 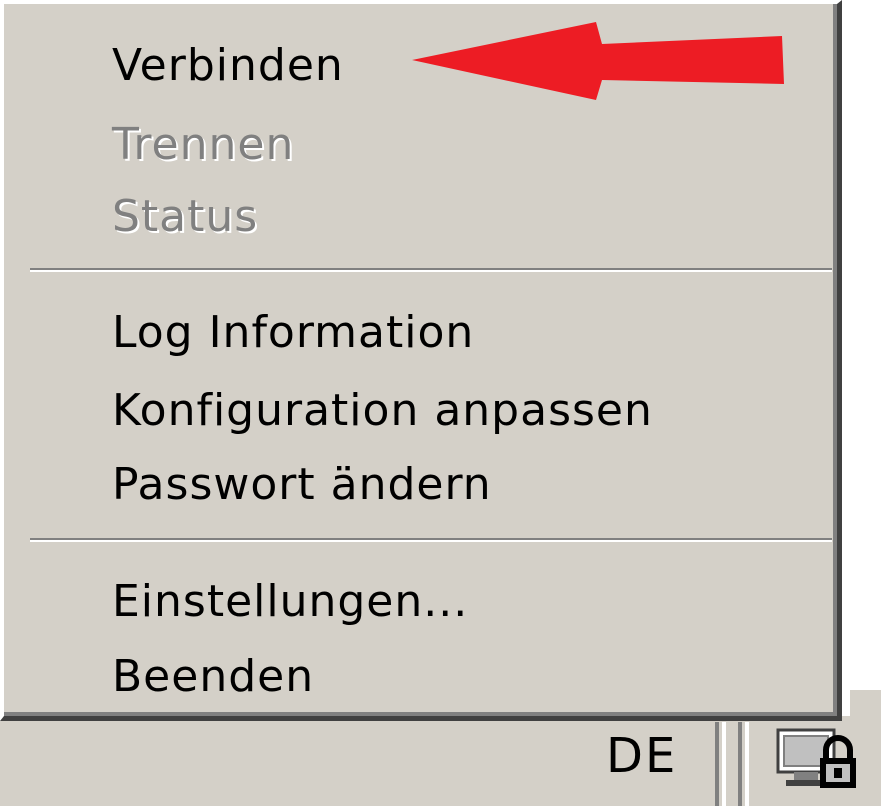 I want to click on taskbar-edge, so click(x=865, y=703).